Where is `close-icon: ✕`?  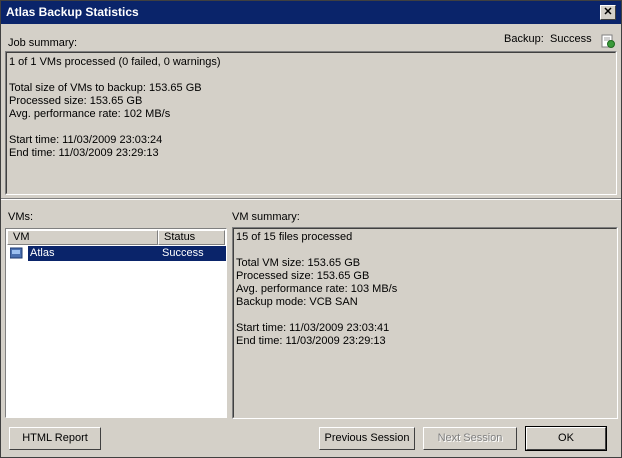
close-icon: ✕ is located at coordinates (608, 12).